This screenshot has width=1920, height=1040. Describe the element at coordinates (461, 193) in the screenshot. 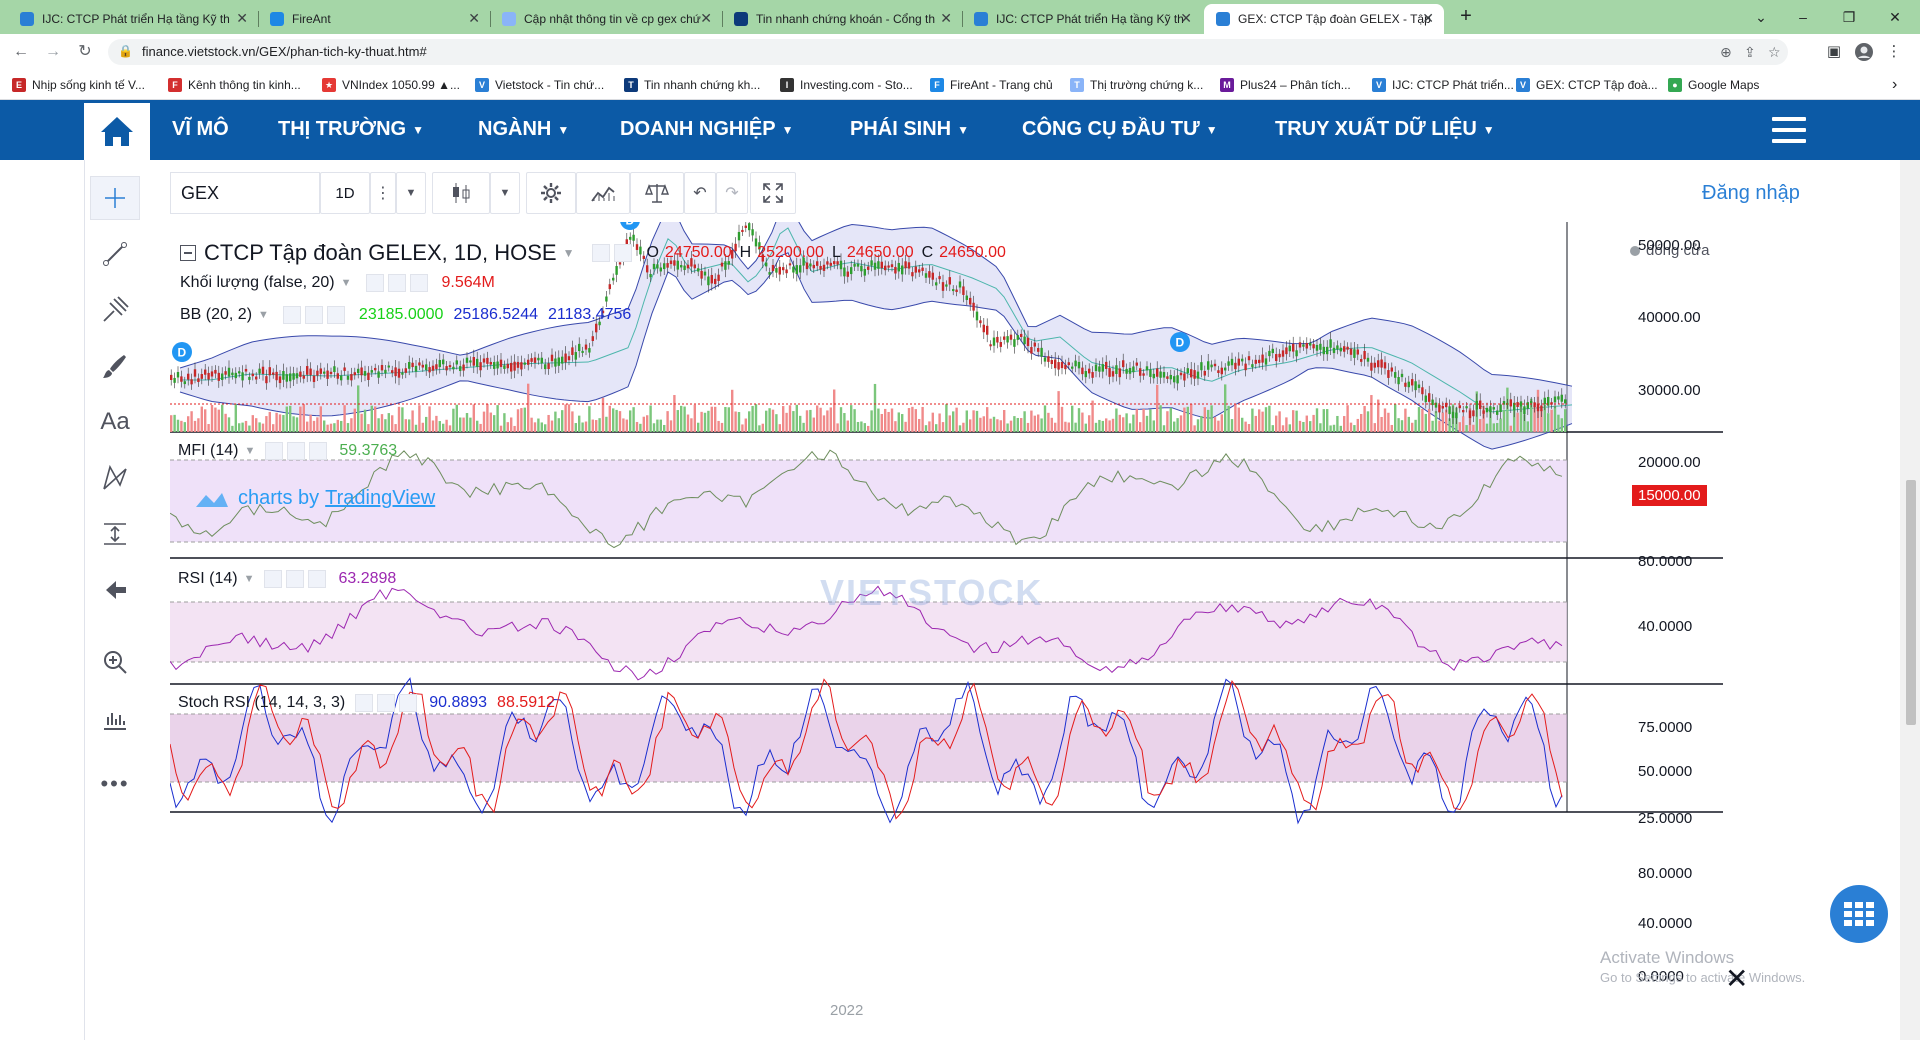

I see `candles-icon` at that location.